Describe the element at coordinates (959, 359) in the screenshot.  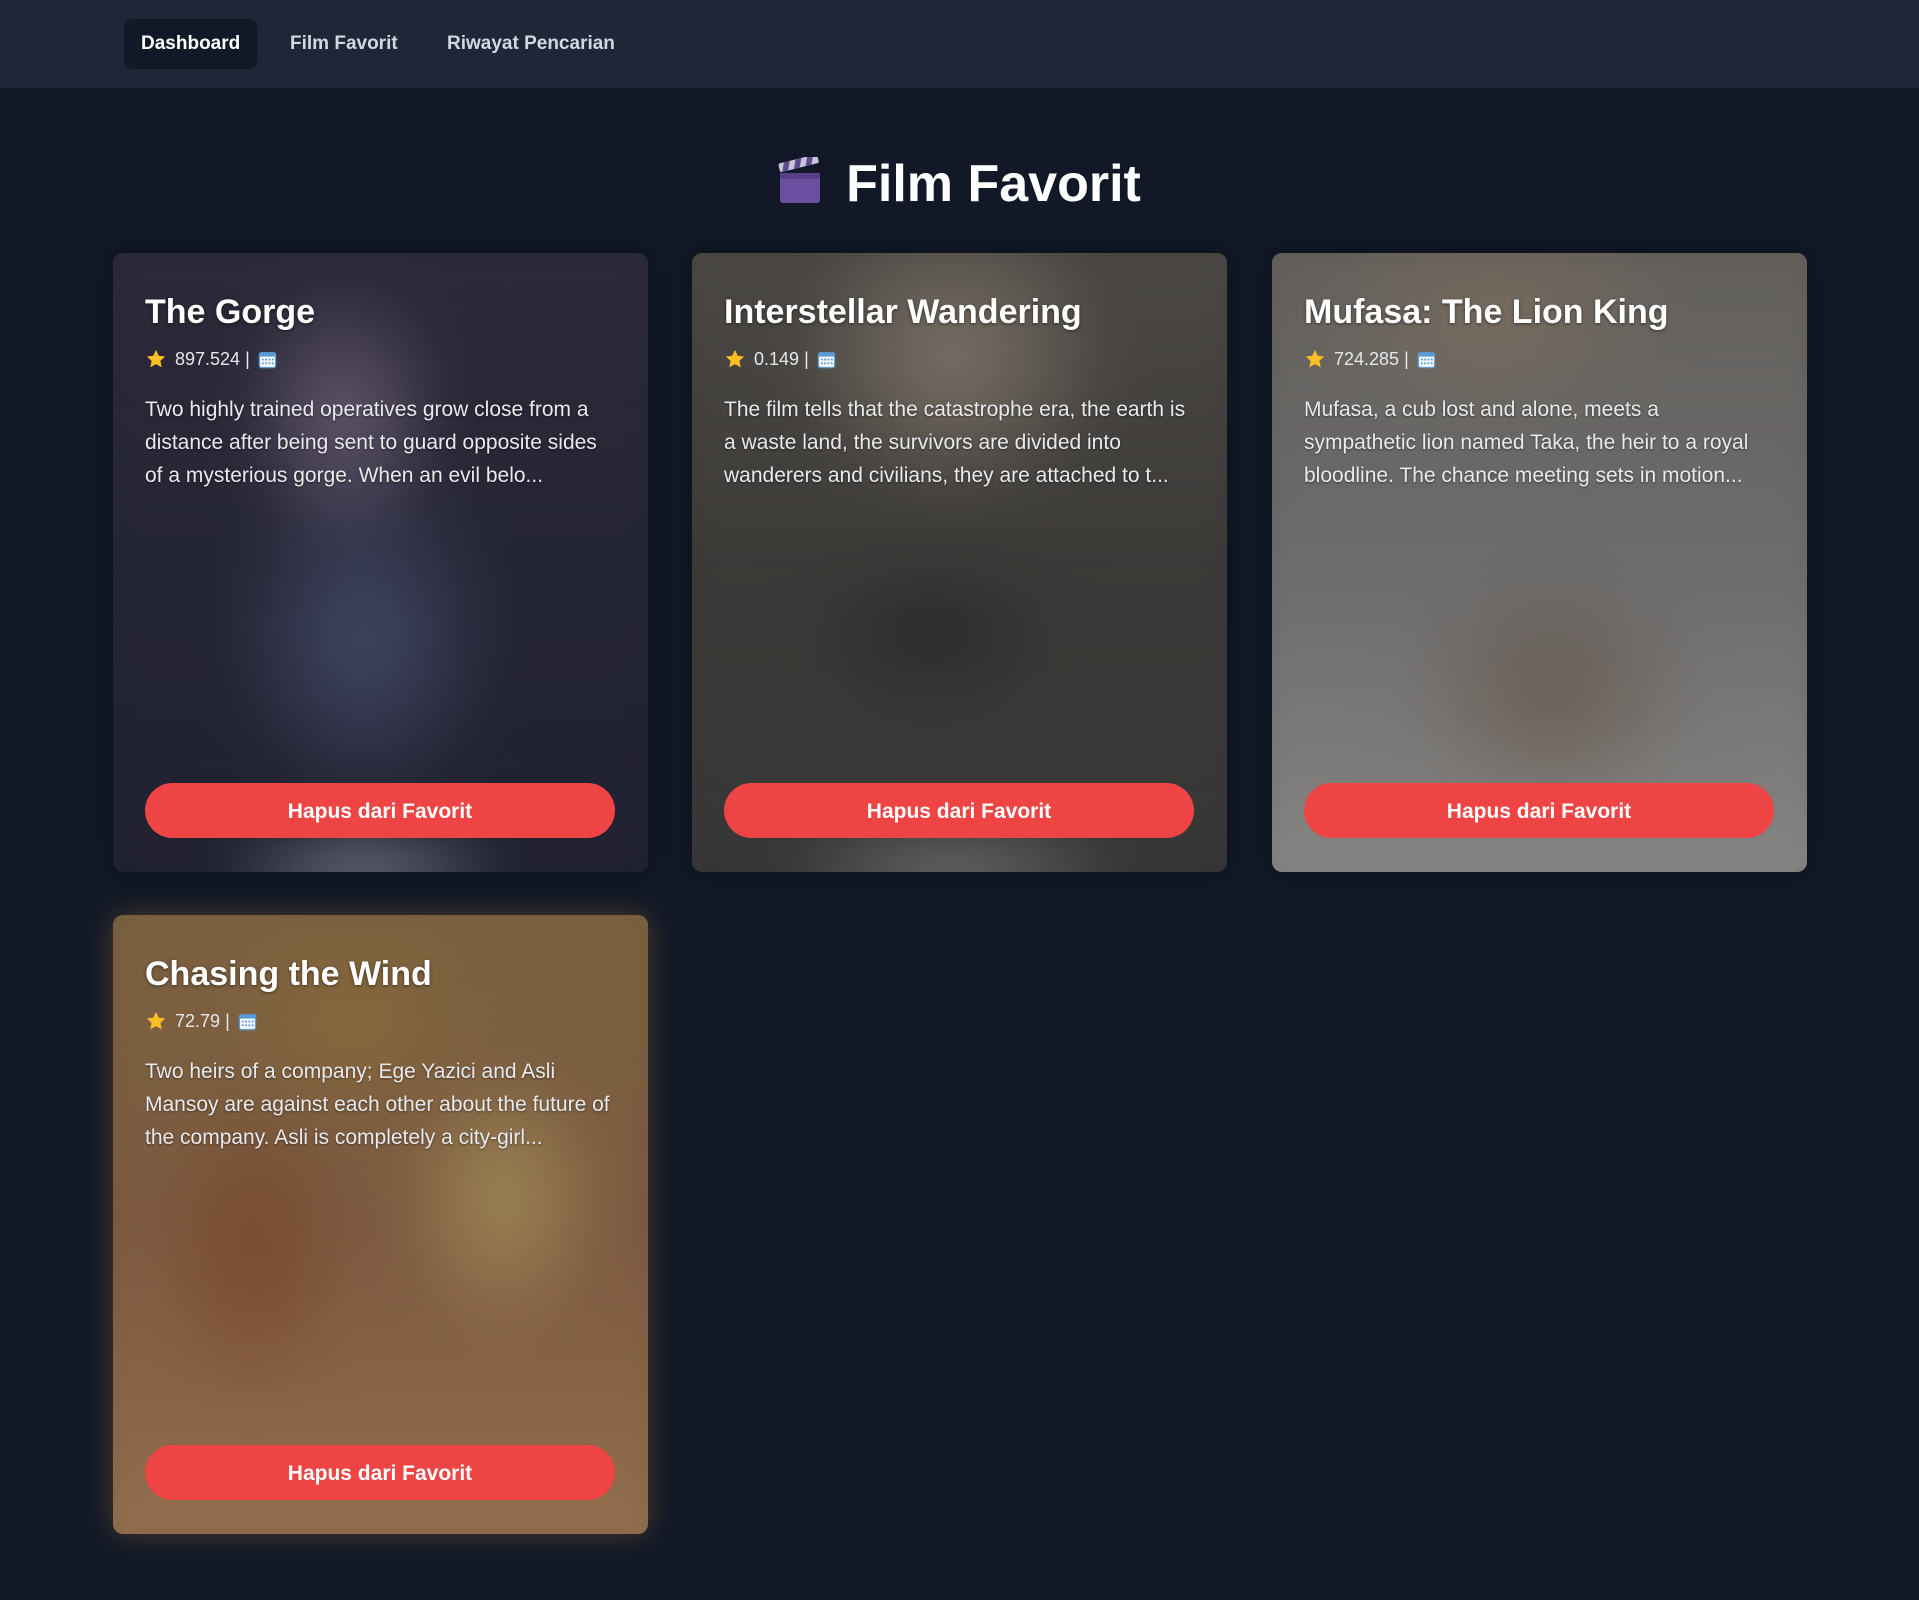
I see `movie-meta: 0.149 |` at that location.